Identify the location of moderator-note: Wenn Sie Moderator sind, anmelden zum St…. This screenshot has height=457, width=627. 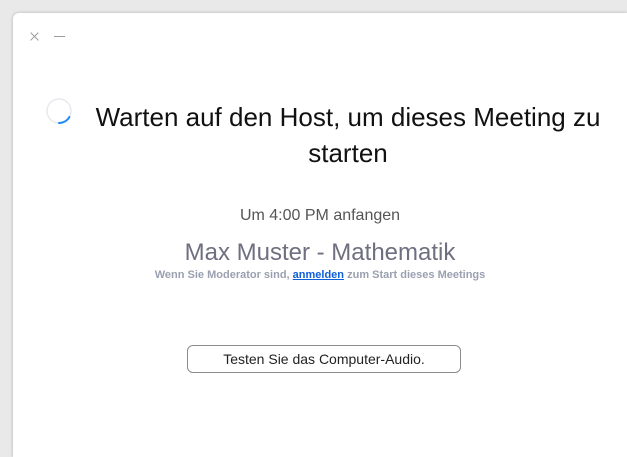
(320, 275).